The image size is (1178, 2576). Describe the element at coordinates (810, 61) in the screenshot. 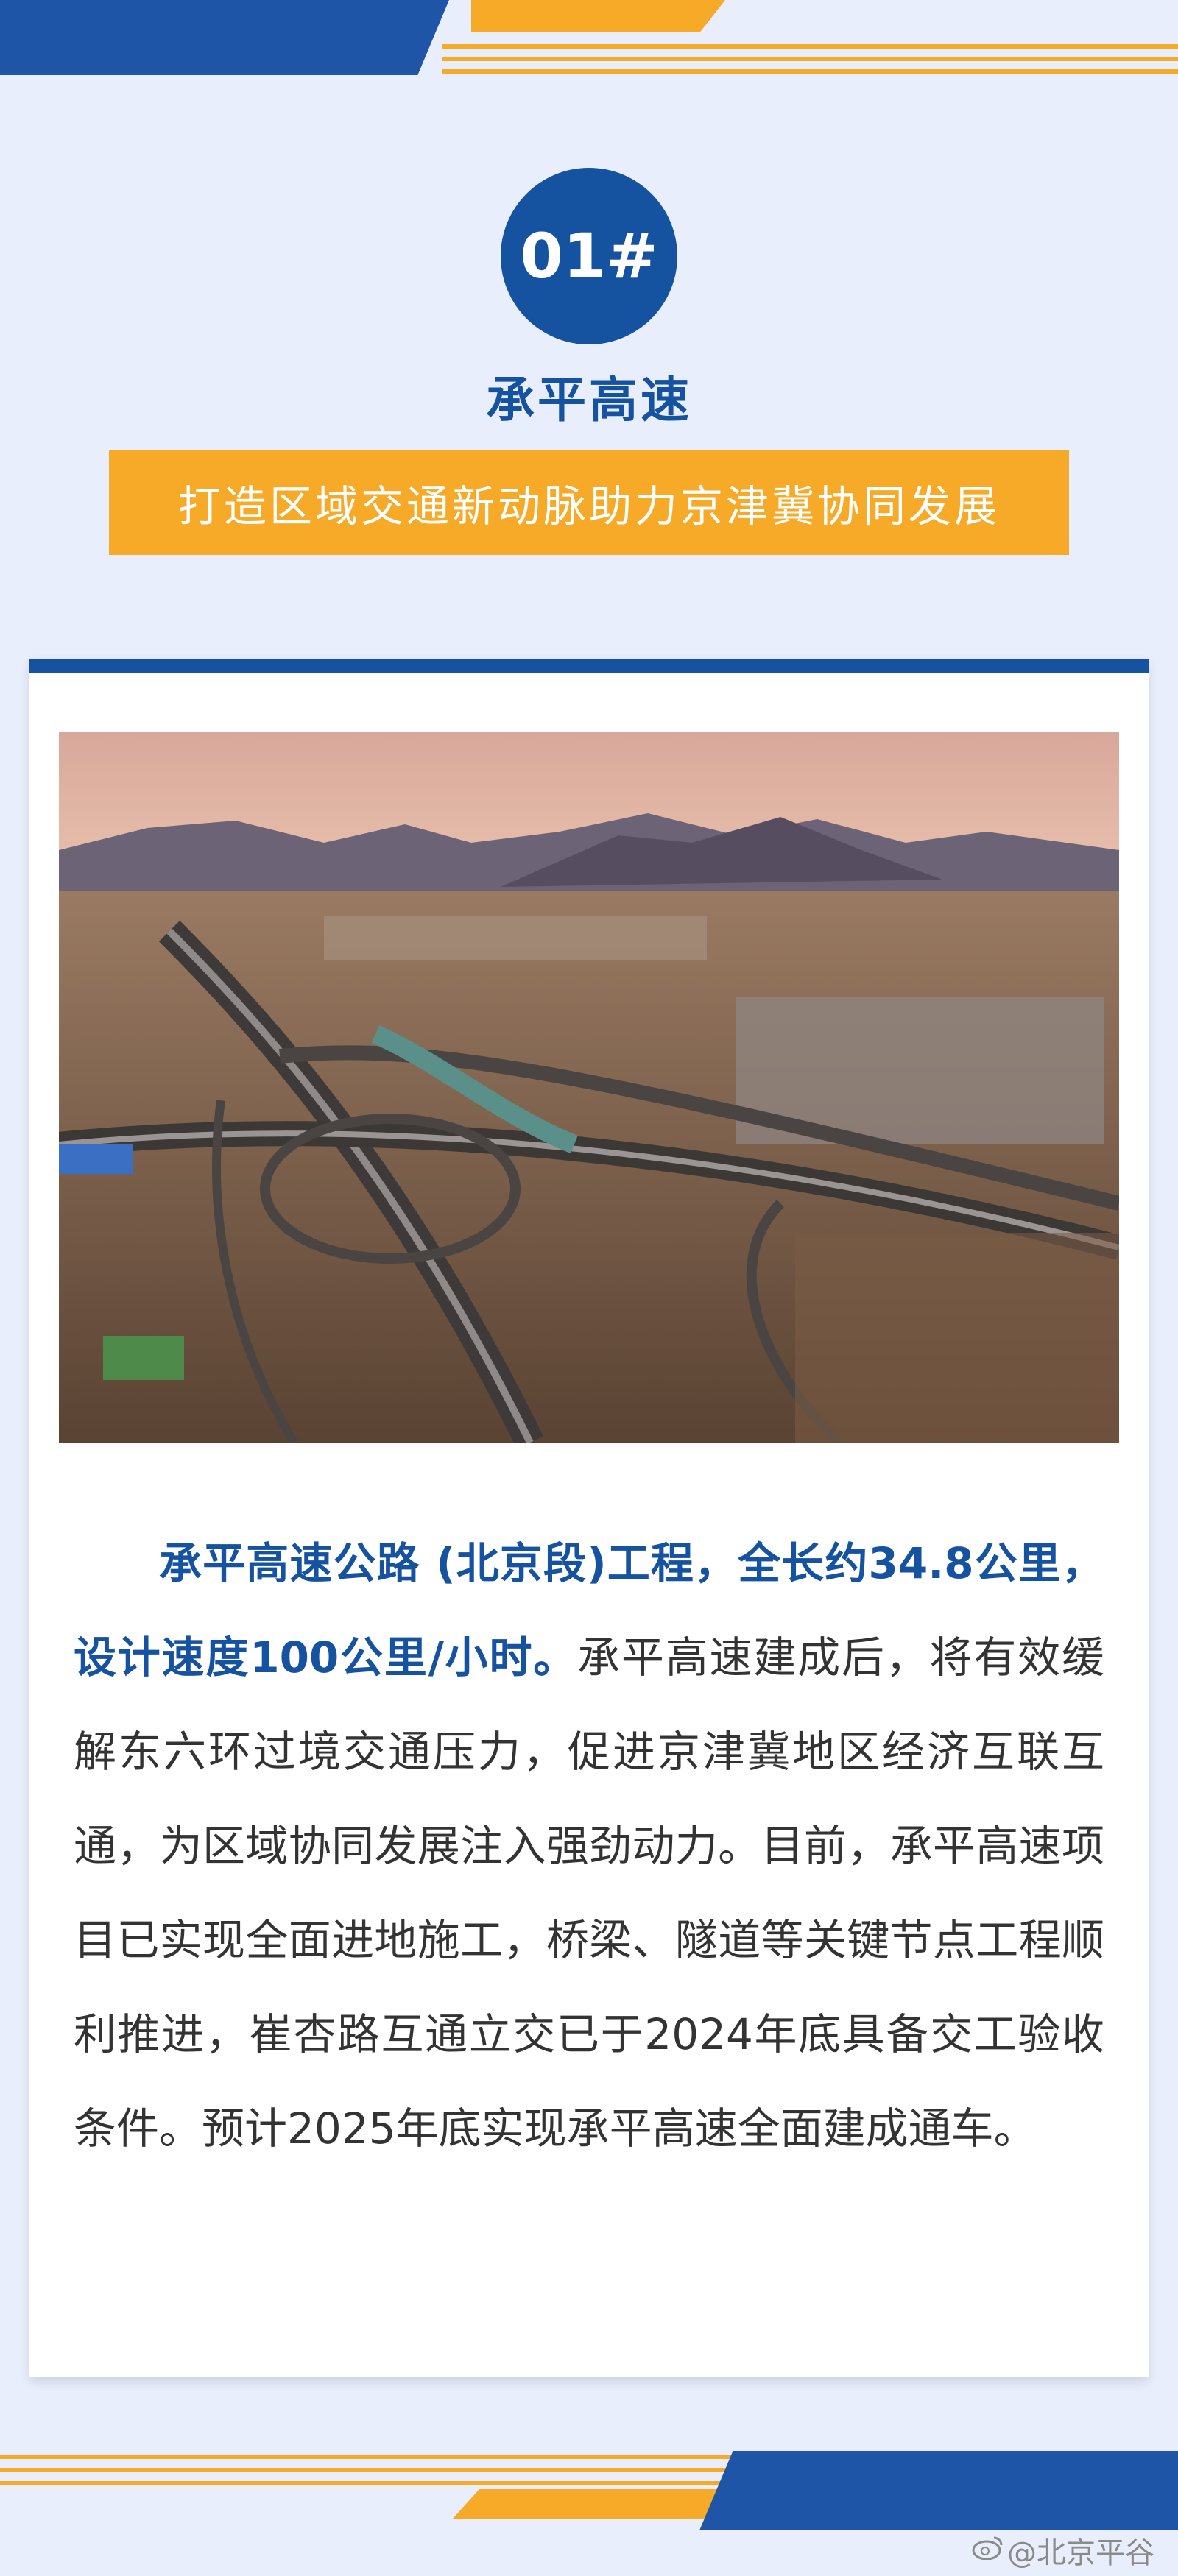

I see `top-stripe-lines` at that location.